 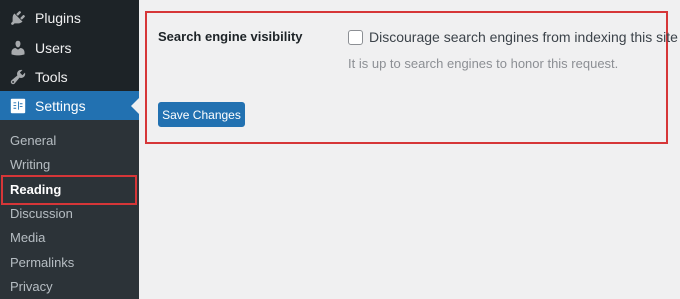 I want to click on sidebar-item-label: Settings, so click(x=60, y=105).